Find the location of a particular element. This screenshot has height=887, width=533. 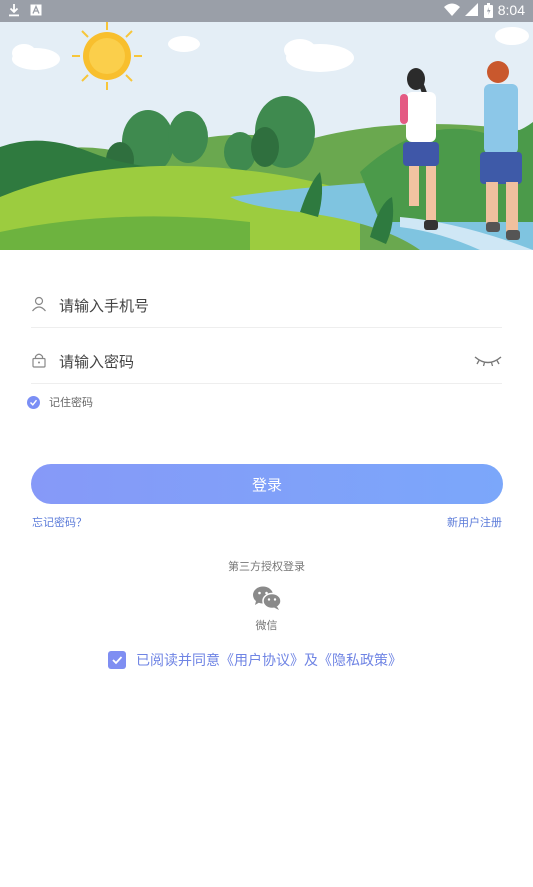

login-button: 登录 is located at coordinates (267, 484).